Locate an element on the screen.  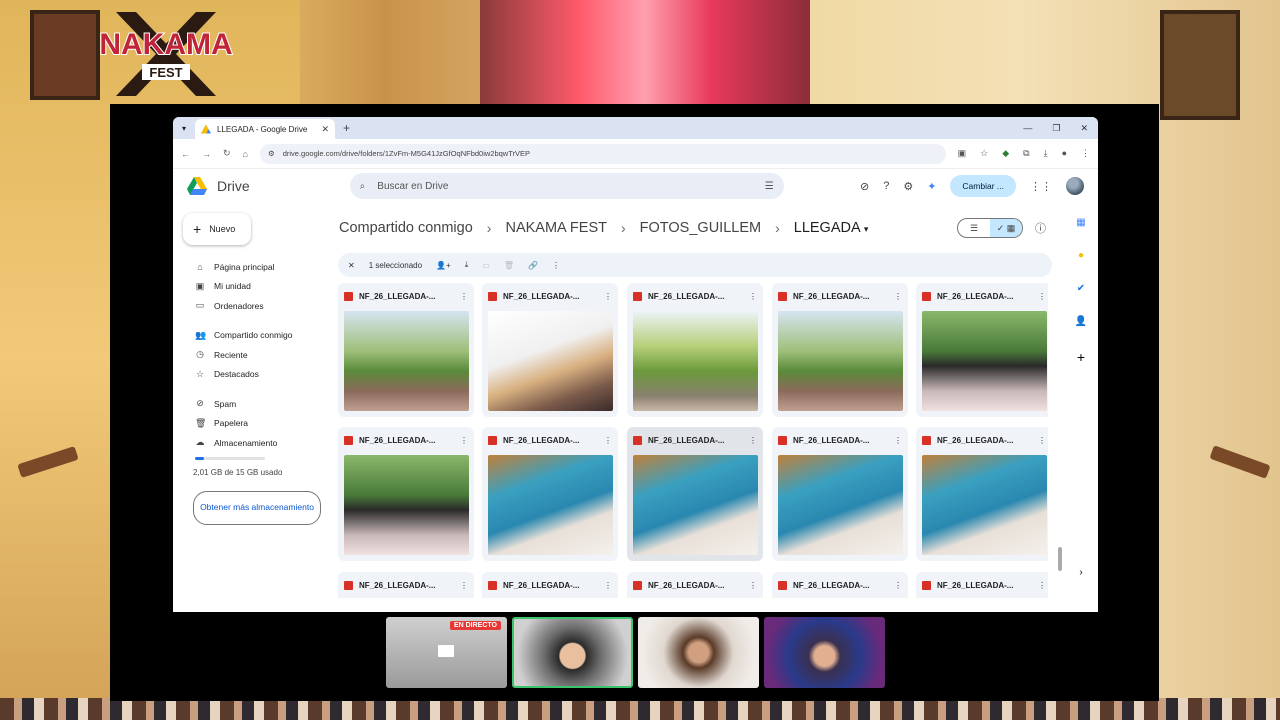
reload-icon: ↻ is located at coordinates (227, 153).